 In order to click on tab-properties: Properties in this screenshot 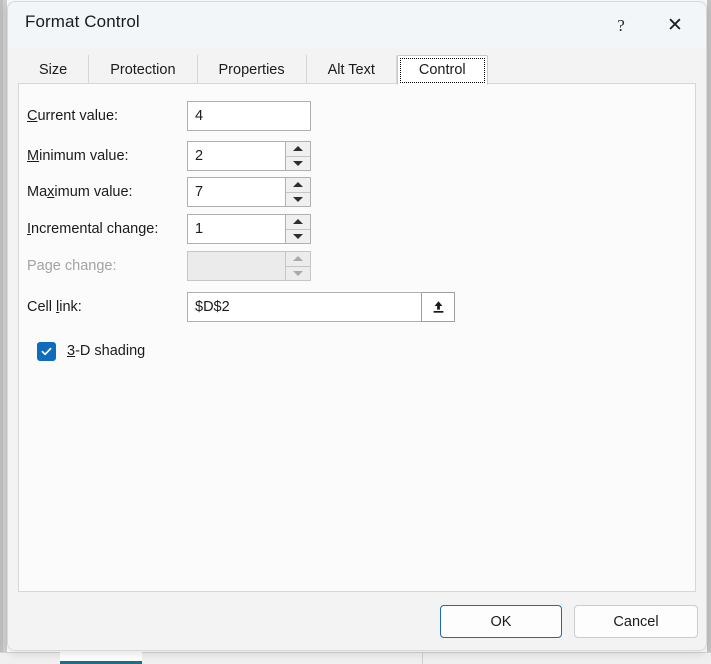, I will do `click(252, 70)`.